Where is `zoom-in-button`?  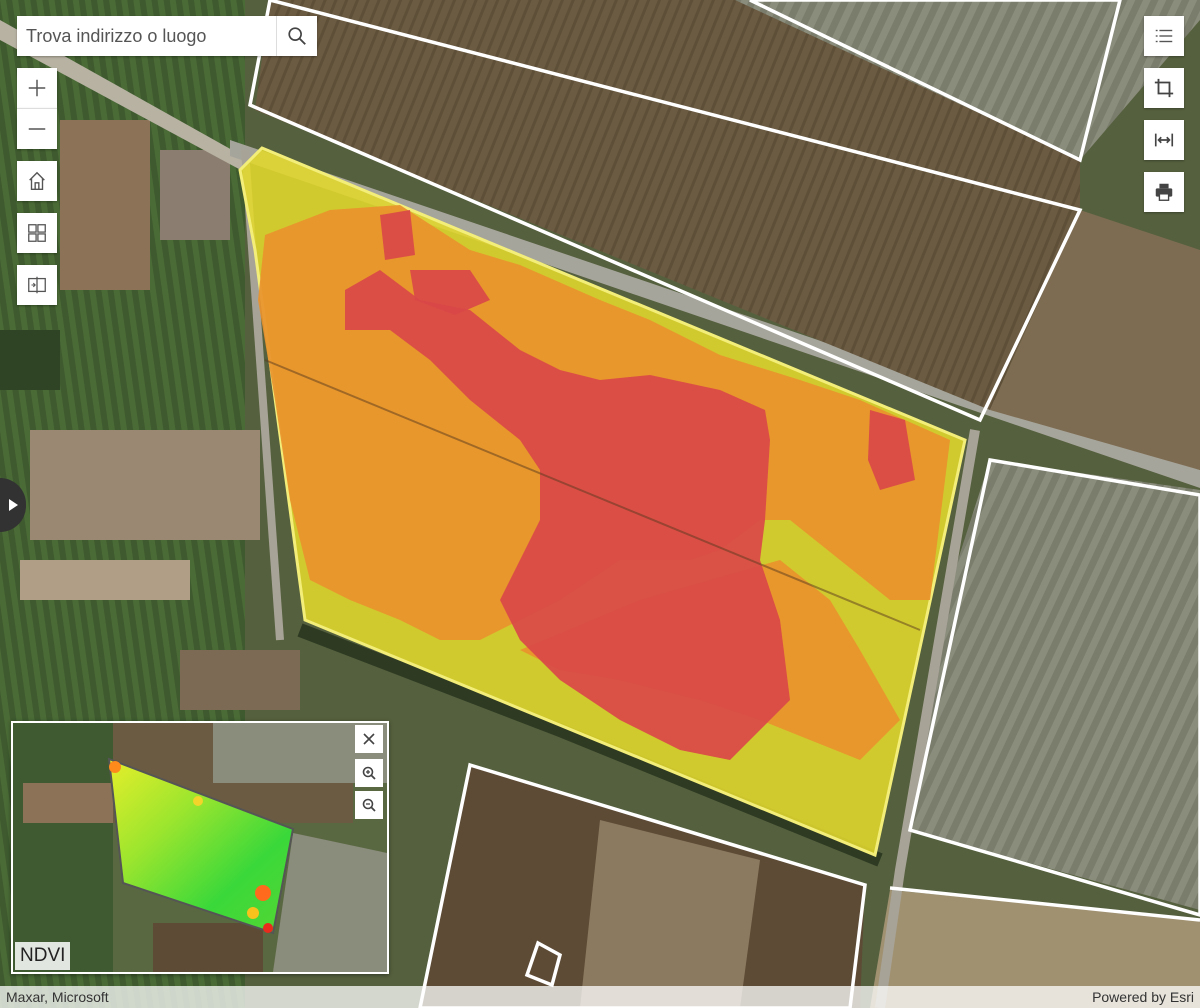 zoom-in-button is located at coordinates (37, 88).